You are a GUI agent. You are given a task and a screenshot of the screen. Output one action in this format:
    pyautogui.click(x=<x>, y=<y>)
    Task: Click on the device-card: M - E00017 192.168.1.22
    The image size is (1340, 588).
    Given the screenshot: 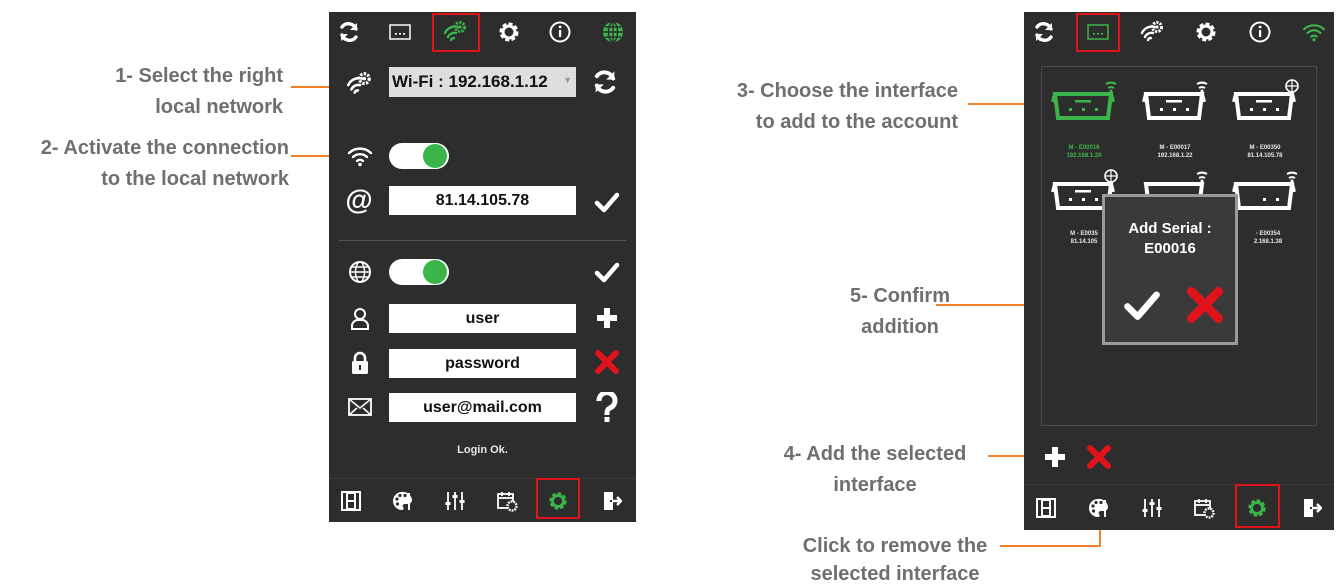 What is the action you would take?
    pyautogui.click(x=1180, y=116)
    